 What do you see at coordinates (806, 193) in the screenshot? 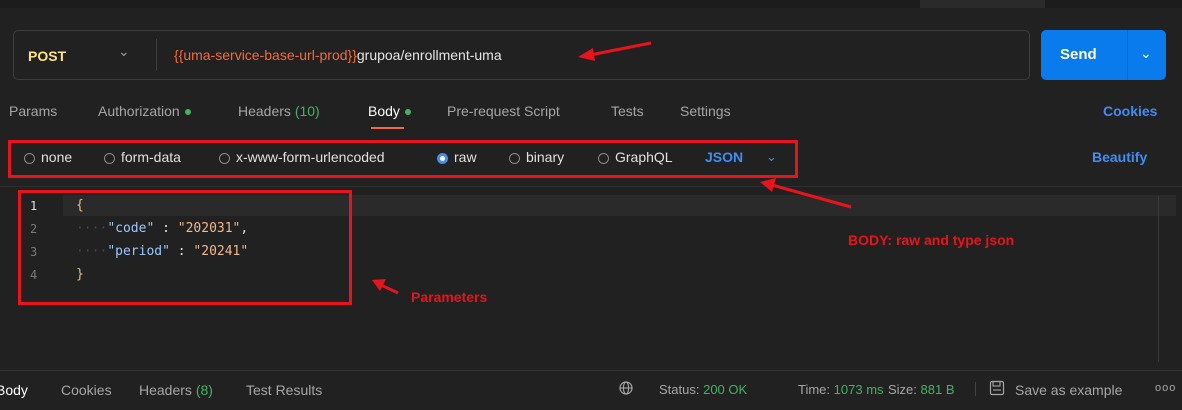
I see `arrow-json` at bounding box center [806, 193].